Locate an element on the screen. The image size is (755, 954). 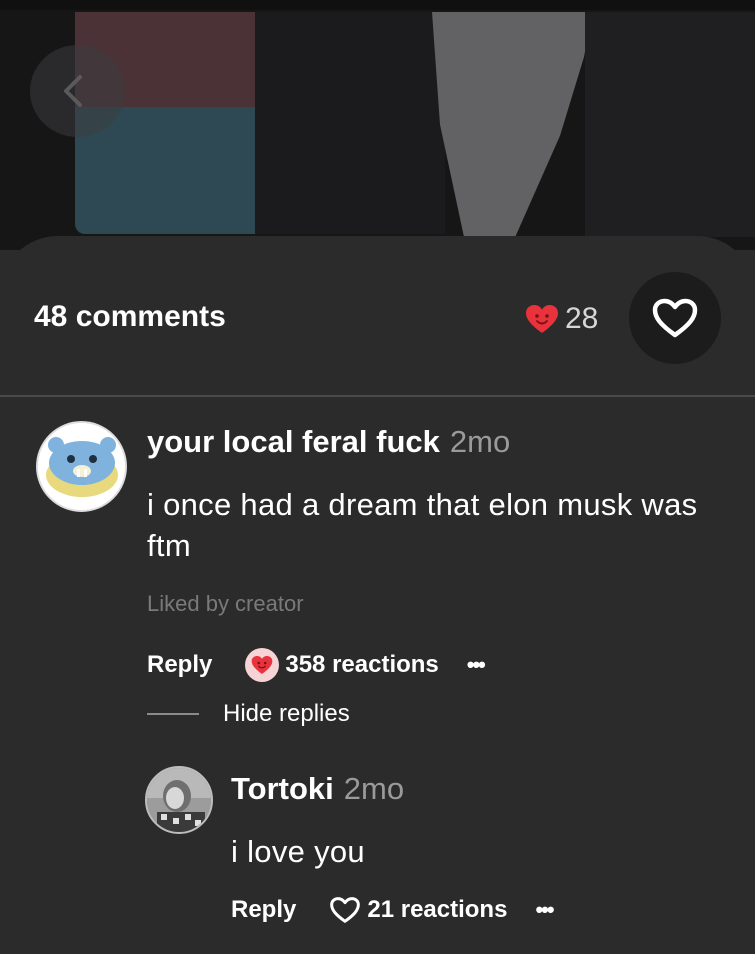
hide-replies-button: Hide replies is located at coordinates (286, 714).